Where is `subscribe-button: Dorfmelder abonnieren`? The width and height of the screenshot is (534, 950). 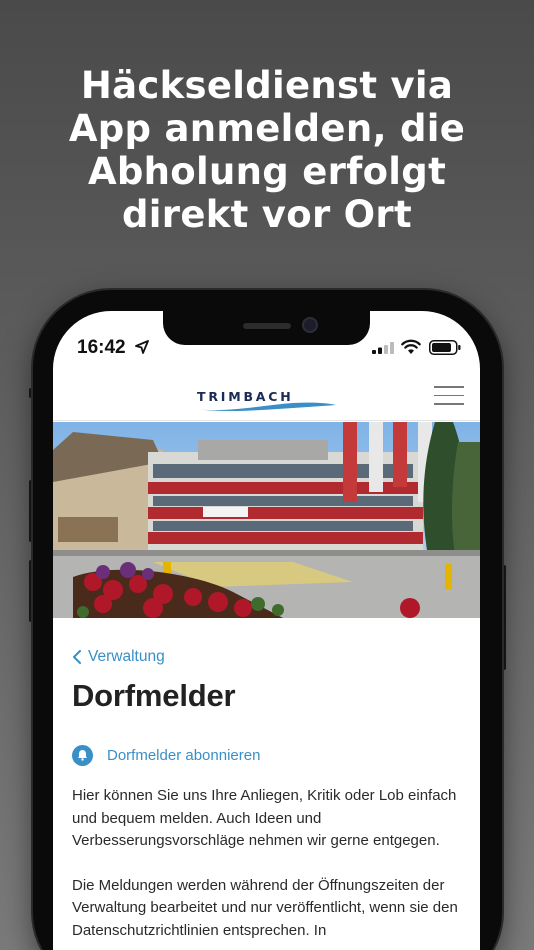
subscribe-button: Dorfmelder abonnieren is located at coordinates (272, 755).